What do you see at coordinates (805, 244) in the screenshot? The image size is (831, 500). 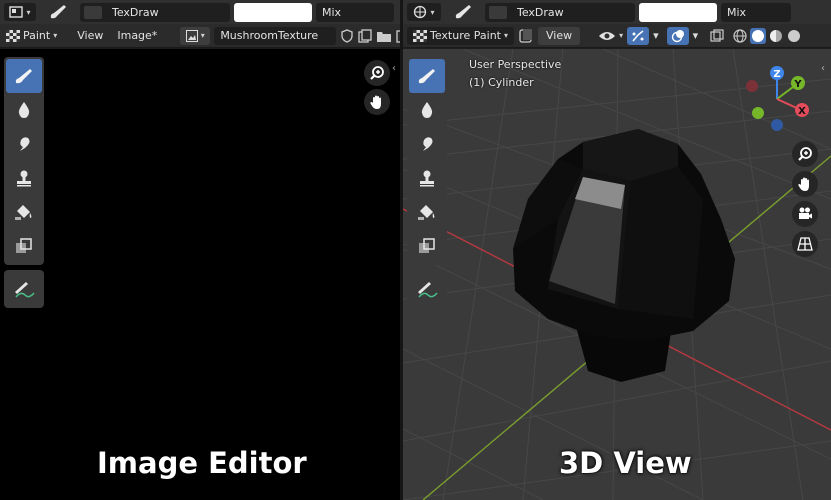 I see `ortho-toggle-button` at bounding box center [805, 244].